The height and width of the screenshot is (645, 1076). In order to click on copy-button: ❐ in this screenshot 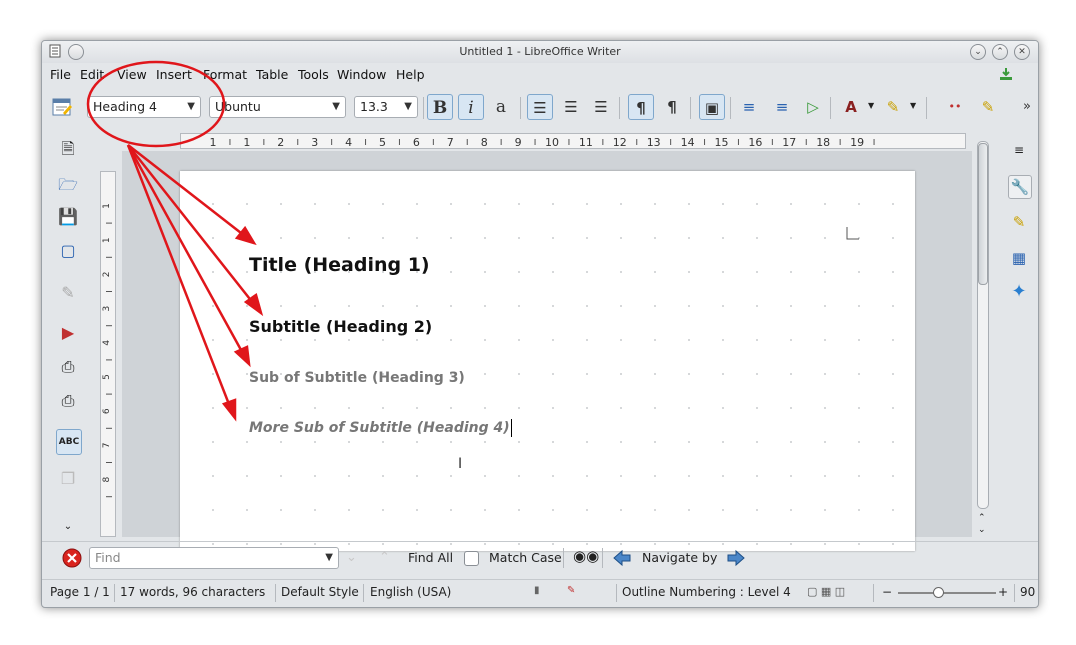, I will do `click(68, 479)`.